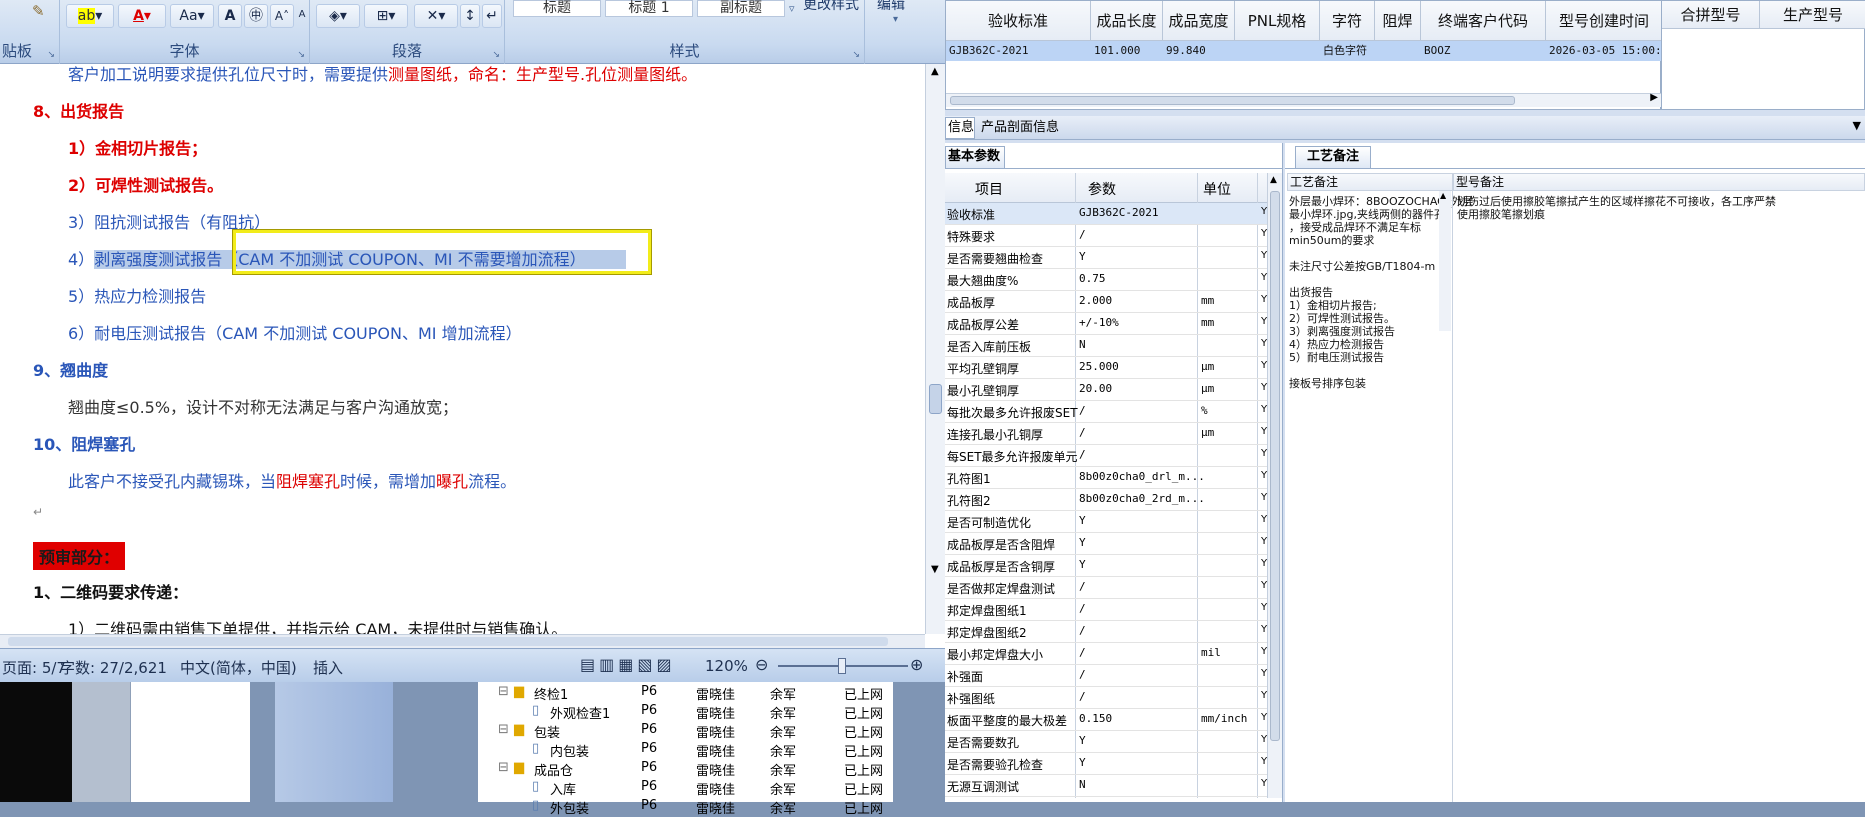  Describe the element at coordinates (1110, 632) in the screenshot. I see `param-row: 邦定焊盘图纸2/Y` at that location.